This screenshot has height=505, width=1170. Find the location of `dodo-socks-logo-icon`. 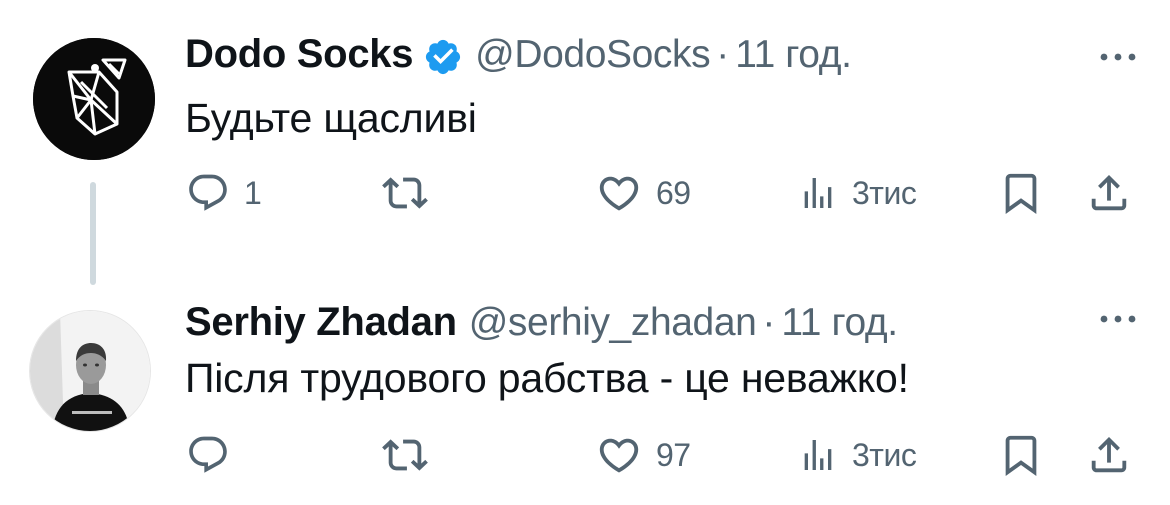

dodo-socks-logo-icon is located at coordinates (94, 99).